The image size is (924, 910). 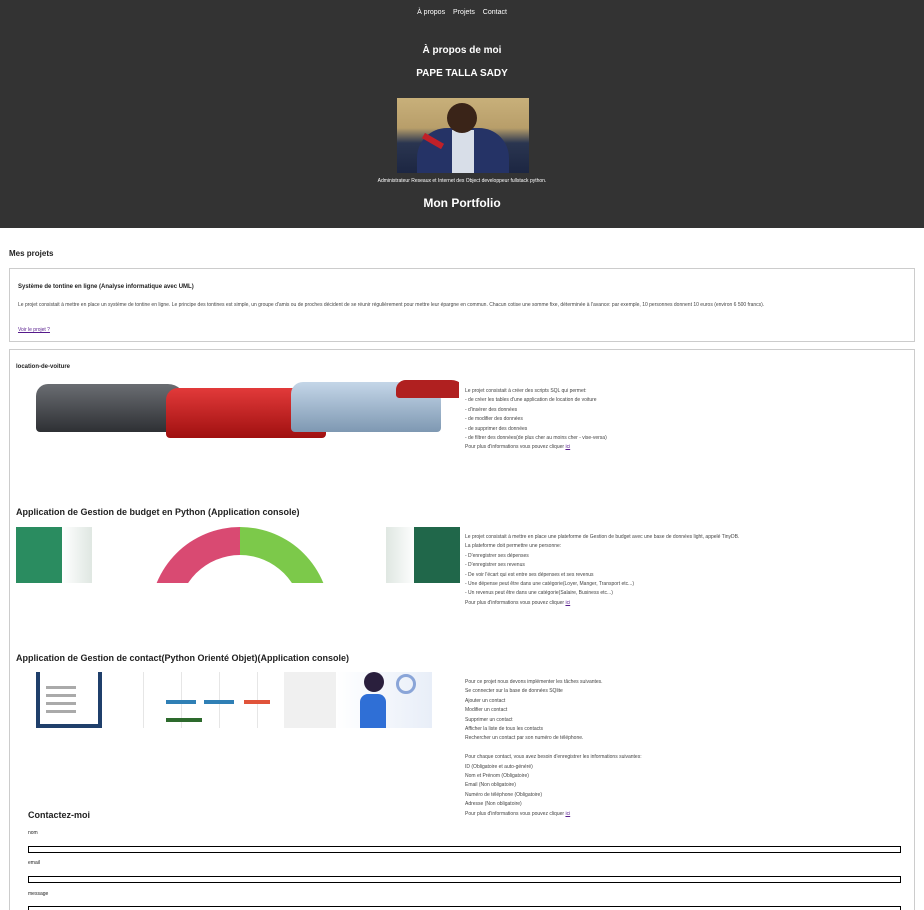 What do you see at coordinates (495, 12) in the screenshot?
I see `nav-link-contact: Contact` at bounding box center [495, 12].